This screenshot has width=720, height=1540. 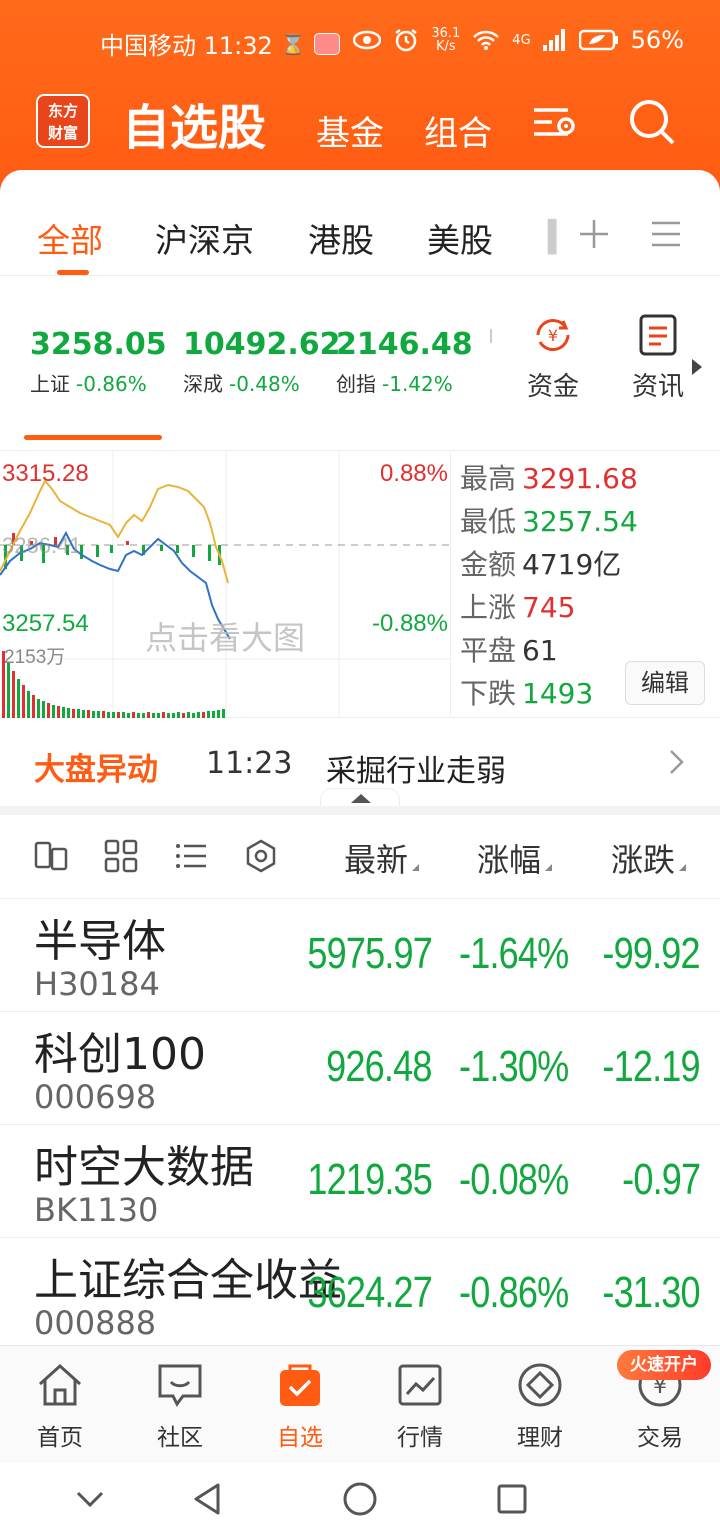 I want to click on chart-high-pct: 0.88%, so click(x=414, y=473).